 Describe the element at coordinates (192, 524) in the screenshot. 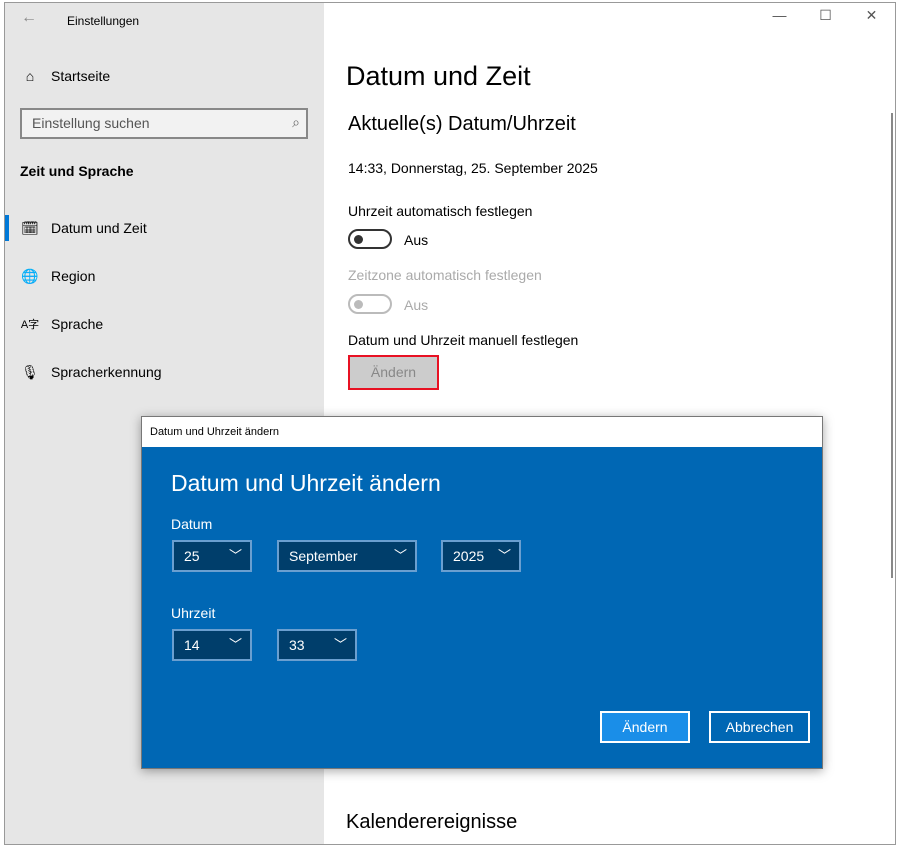

I see `date-label: Datum` at that location.